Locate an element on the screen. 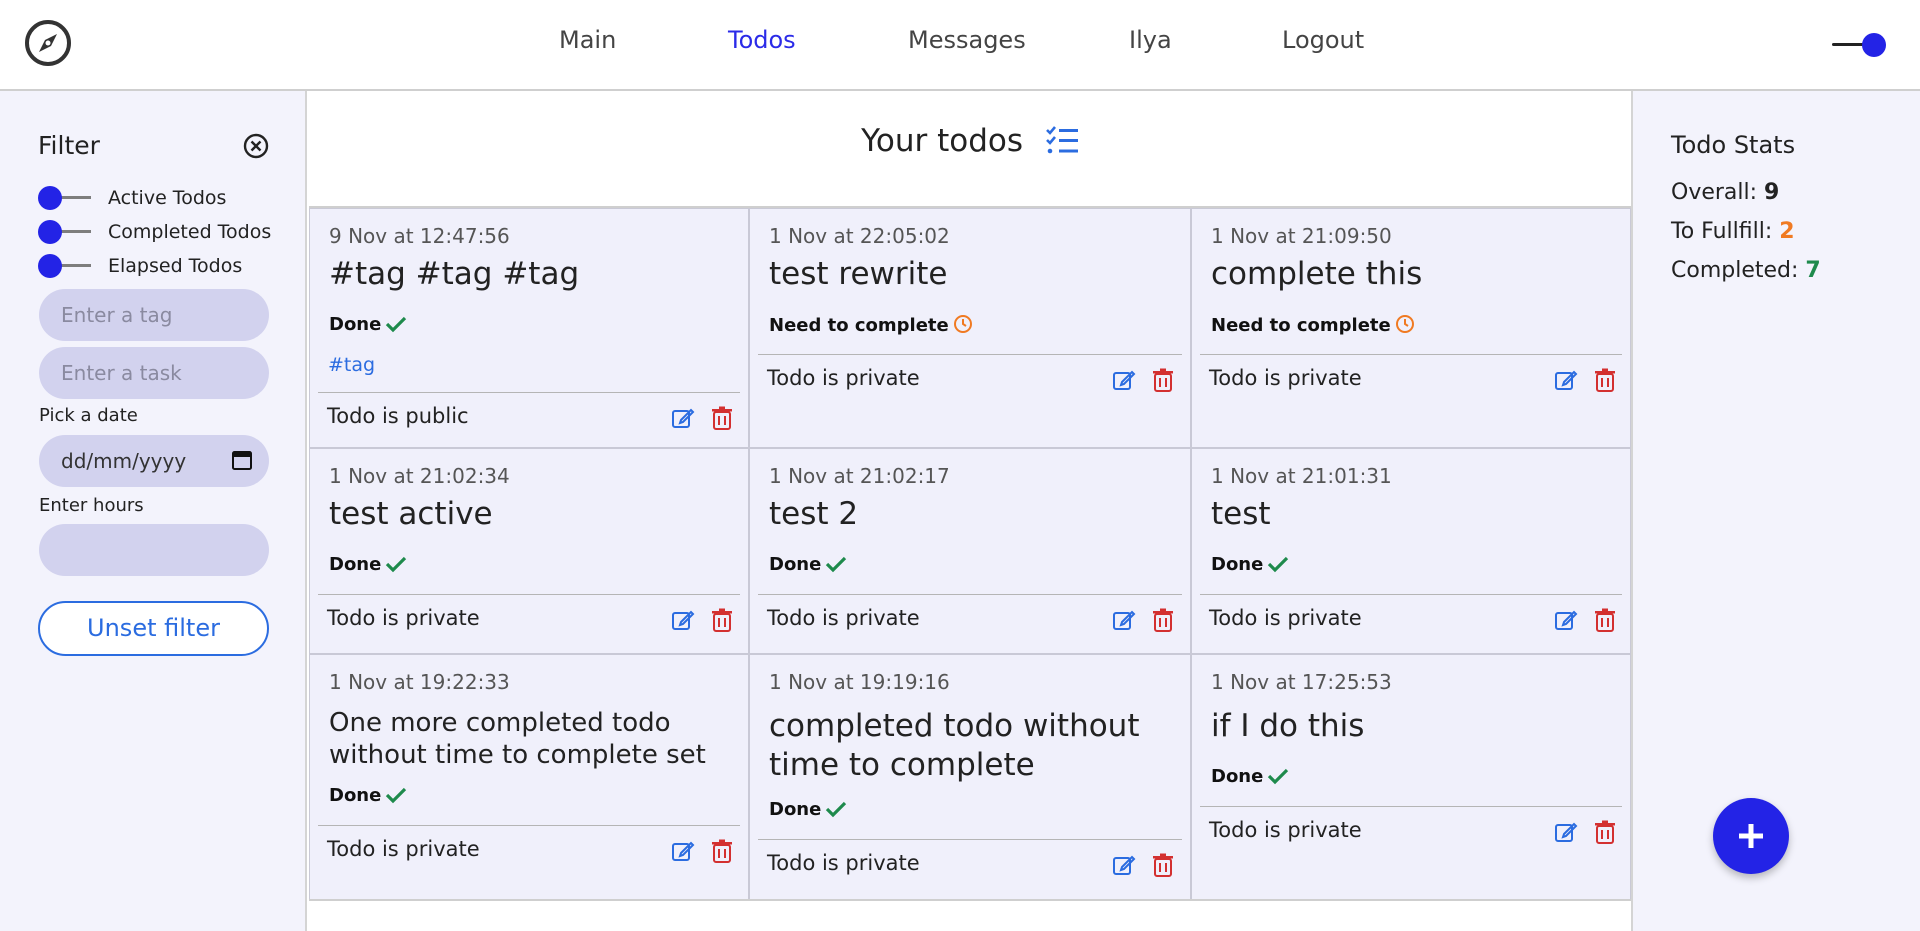 Image resolution: width=1920 pixels, height=931 pixels. toggle-elapsed-todos: Elapsed Todos is located at coordinates (163, 266).